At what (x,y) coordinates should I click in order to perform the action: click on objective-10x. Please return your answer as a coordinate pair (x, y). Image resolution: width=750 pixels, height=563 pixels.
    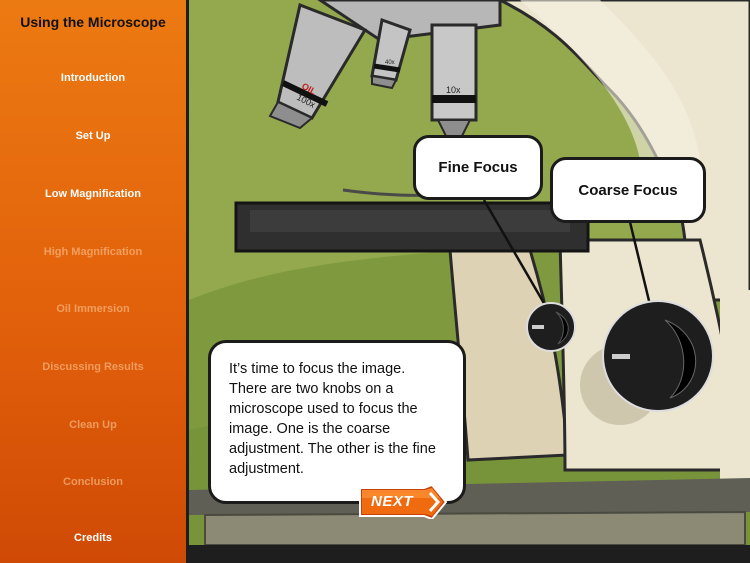
    Looking at the image, I should click on (454, 80).